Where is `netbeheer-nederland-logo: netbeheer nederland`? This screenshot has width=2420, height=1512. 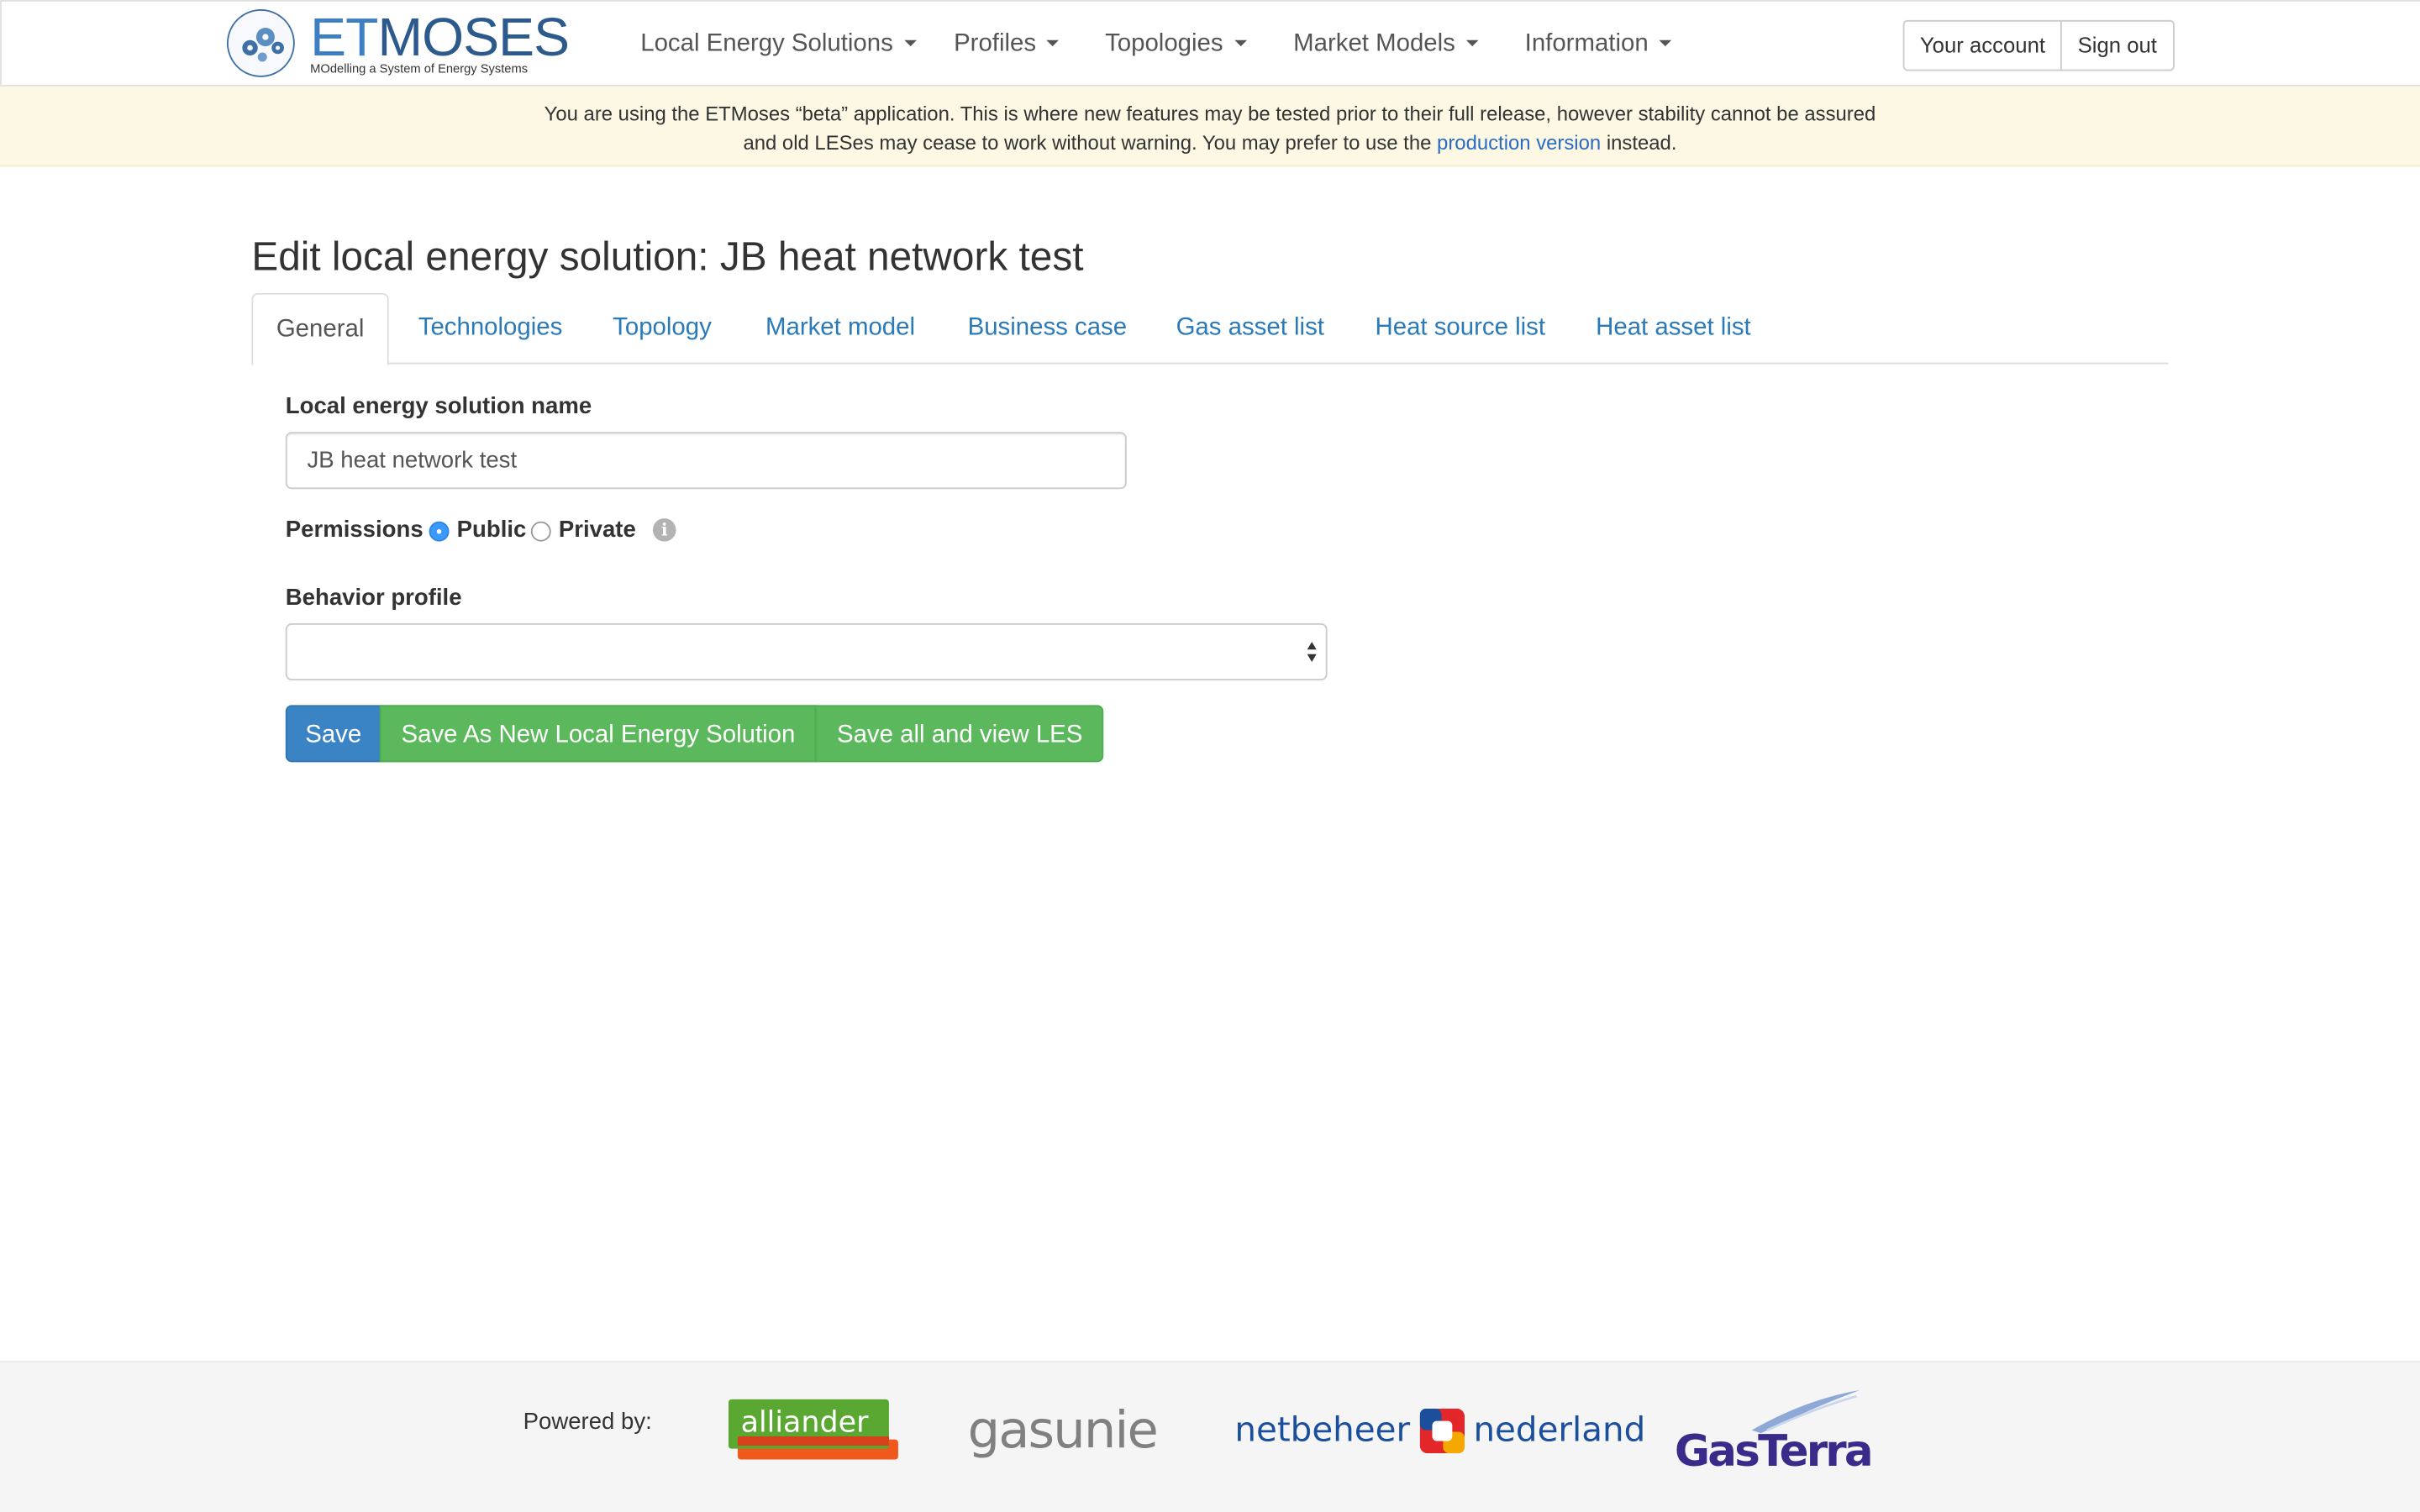 netbeheer-nederland-logo: netbeheer nederland is located at coordinates (1439, 1431).